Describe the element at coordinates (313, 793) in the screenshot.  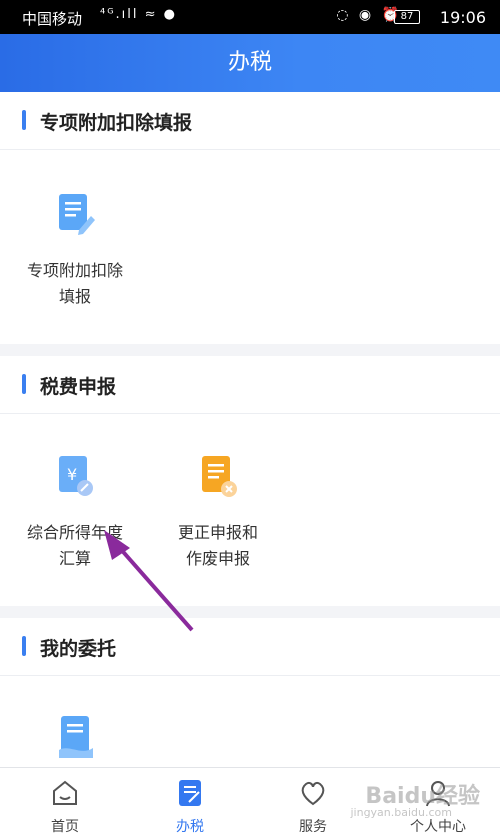
I see `heart-service-icon` at that location.